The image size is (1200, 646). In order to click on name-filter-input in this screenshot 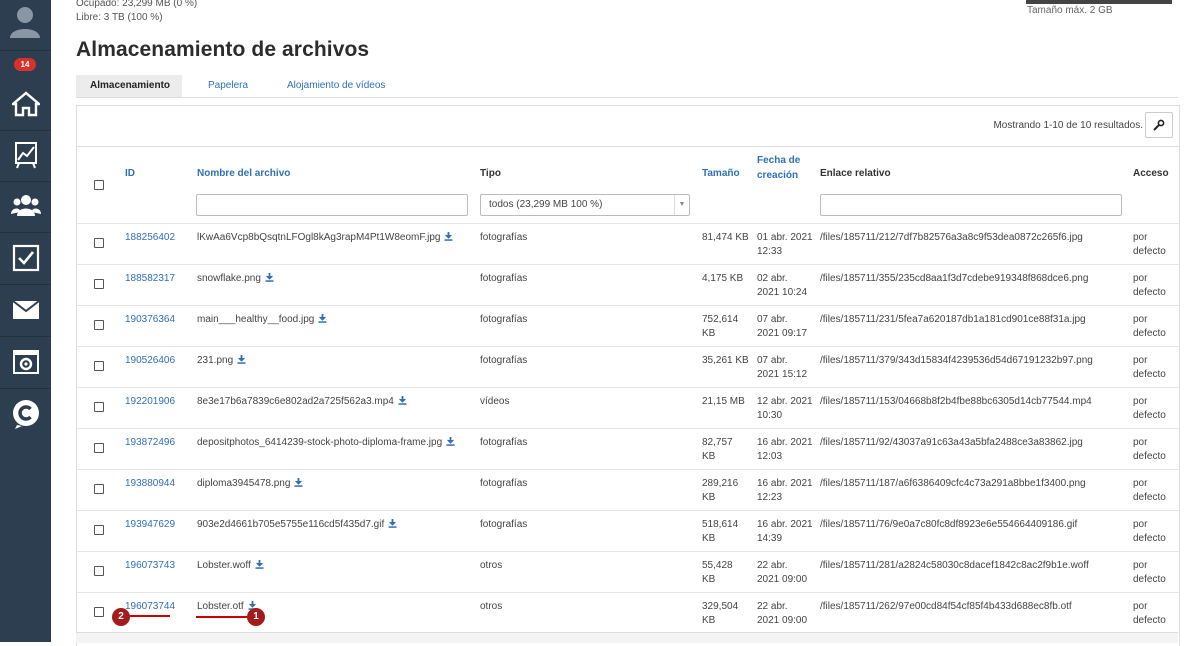, I will do `click(332, 205)`.